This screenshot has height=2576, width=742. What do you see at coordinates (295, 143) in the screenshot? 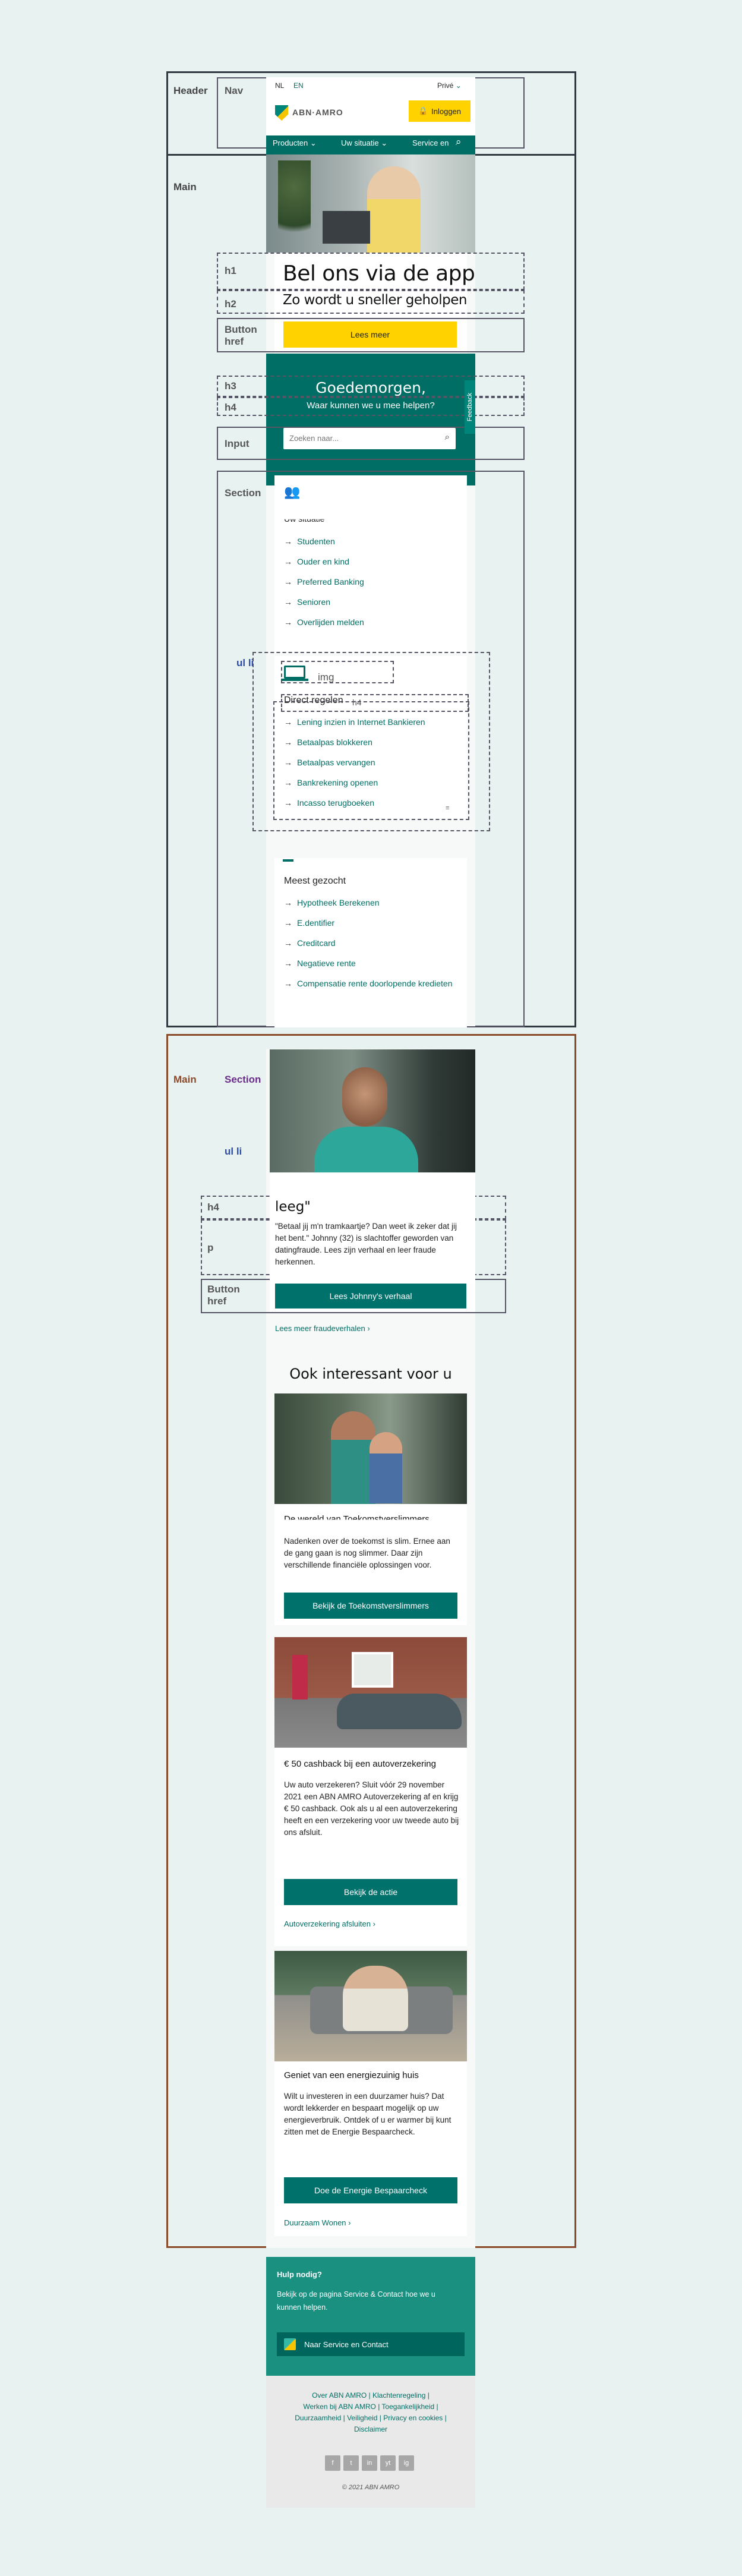
I see `nav-producten: Producten ⌄` at bounding box center [295, 143].